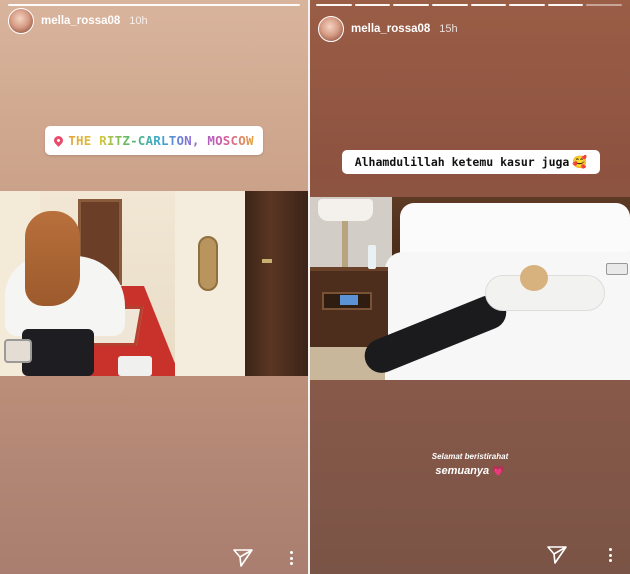  Describe the element at coordinates (59, 140) in the screenshot. I see `location-pin-icon` at that location.